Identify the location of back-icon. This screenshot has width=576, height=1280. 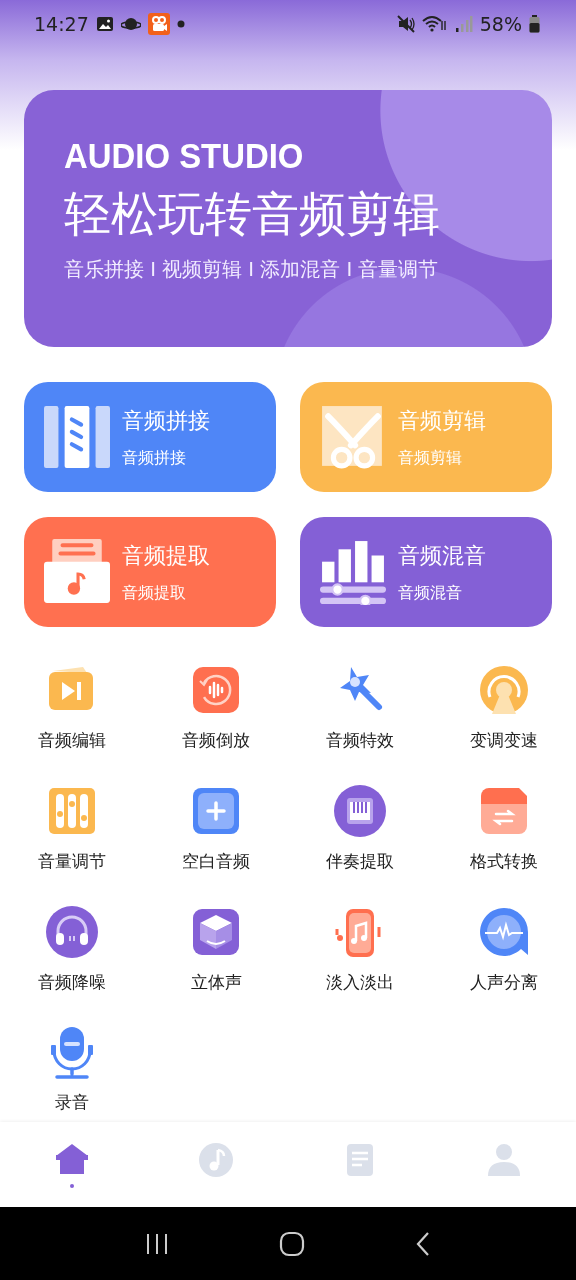
(423, 1243).